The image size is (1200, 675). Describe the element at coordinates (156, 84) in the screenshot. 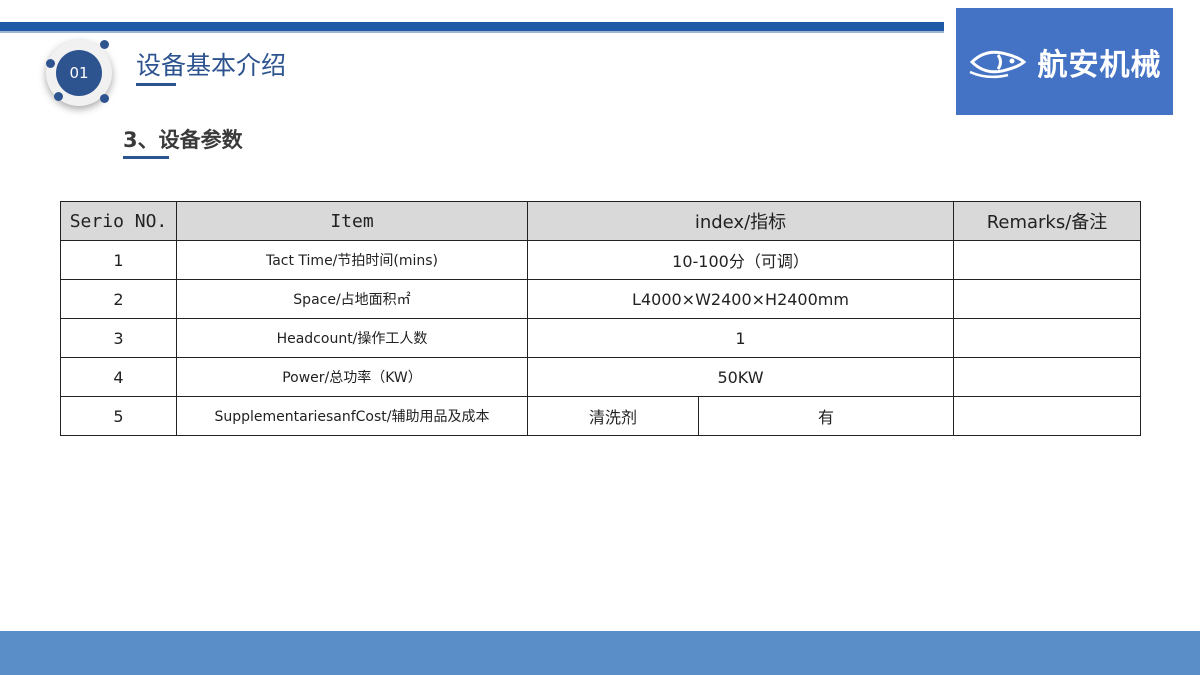

I see `section-title-underline` at that location.